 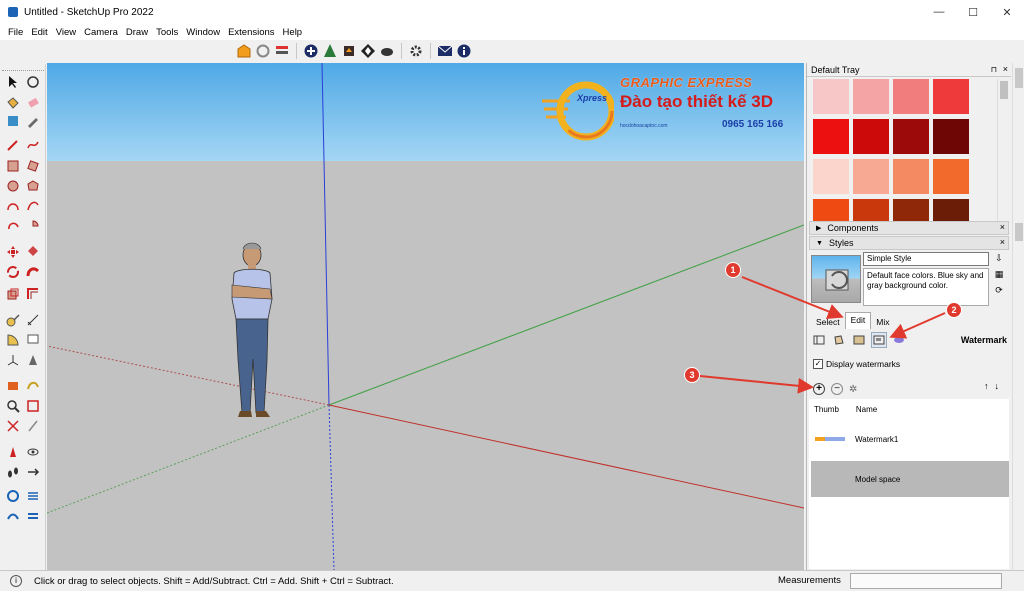 What do you see at coordinates (33, 320) in the screenshot?
I see `dimension-icon` at bounding box center [33, 320].